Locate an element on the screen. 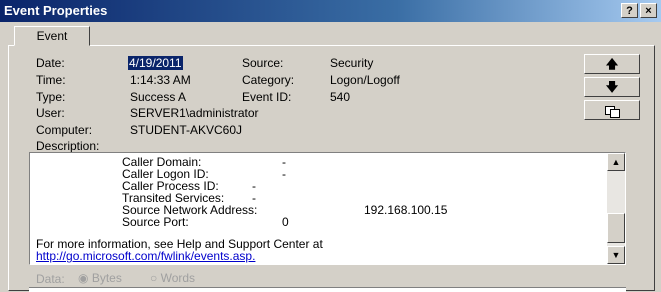  scroll-up-button: ▲ is located at coordinates (616, 162).